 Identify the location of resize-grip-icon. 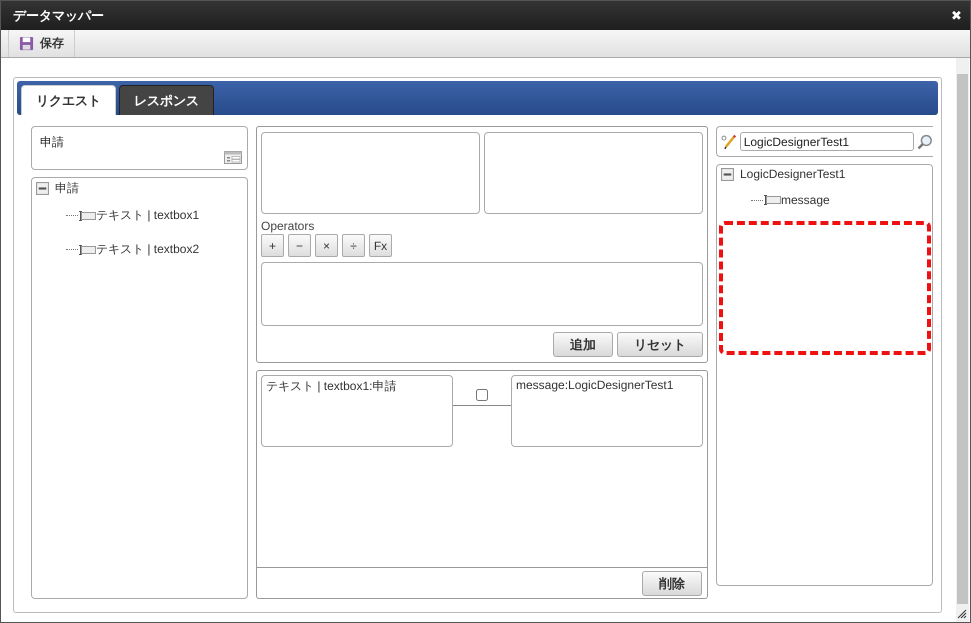
(962, 614).